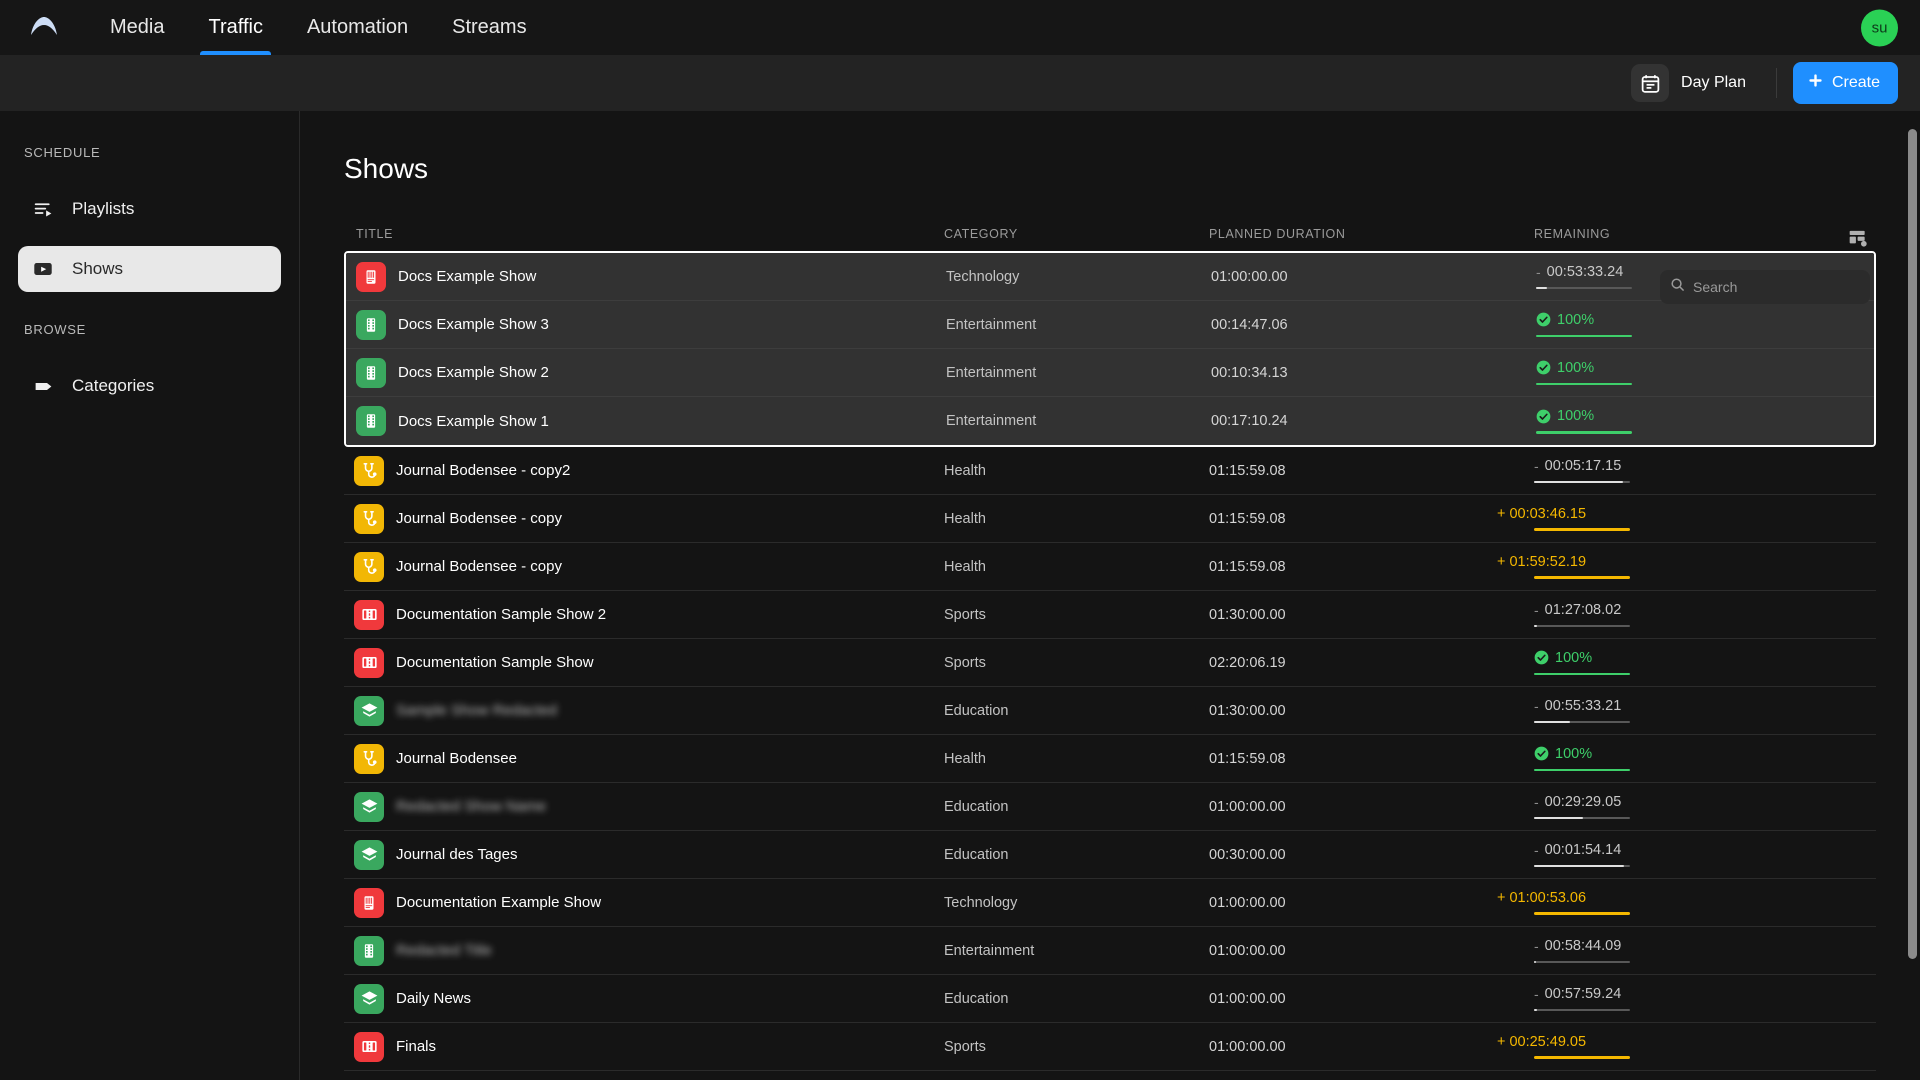 The width and height of the screenshot is (1920, 1080). What do you see at coordinates (644, 234) in the screenshot?
I see `column-header-title: TITLE` at bounding box center [644, 234].